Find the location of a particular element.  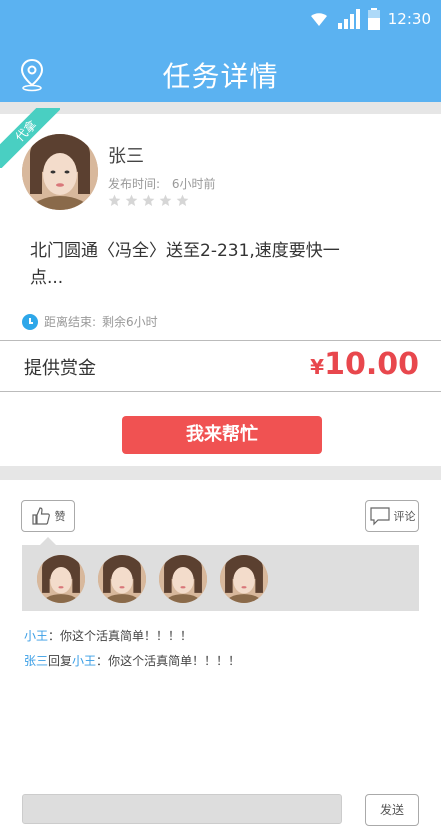

comment-bubble-icon is located at coordinates (379, 516).